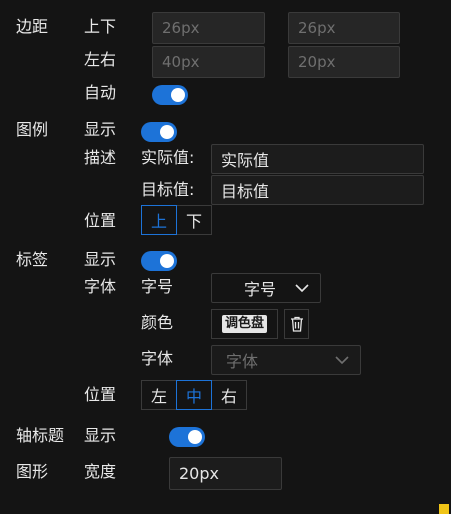 This screenshot has width=451, height=514. What do you see at coordinates (159, 395) in the screenshot?
I see `label-position-left: 左` at bounding box center [159, 395].